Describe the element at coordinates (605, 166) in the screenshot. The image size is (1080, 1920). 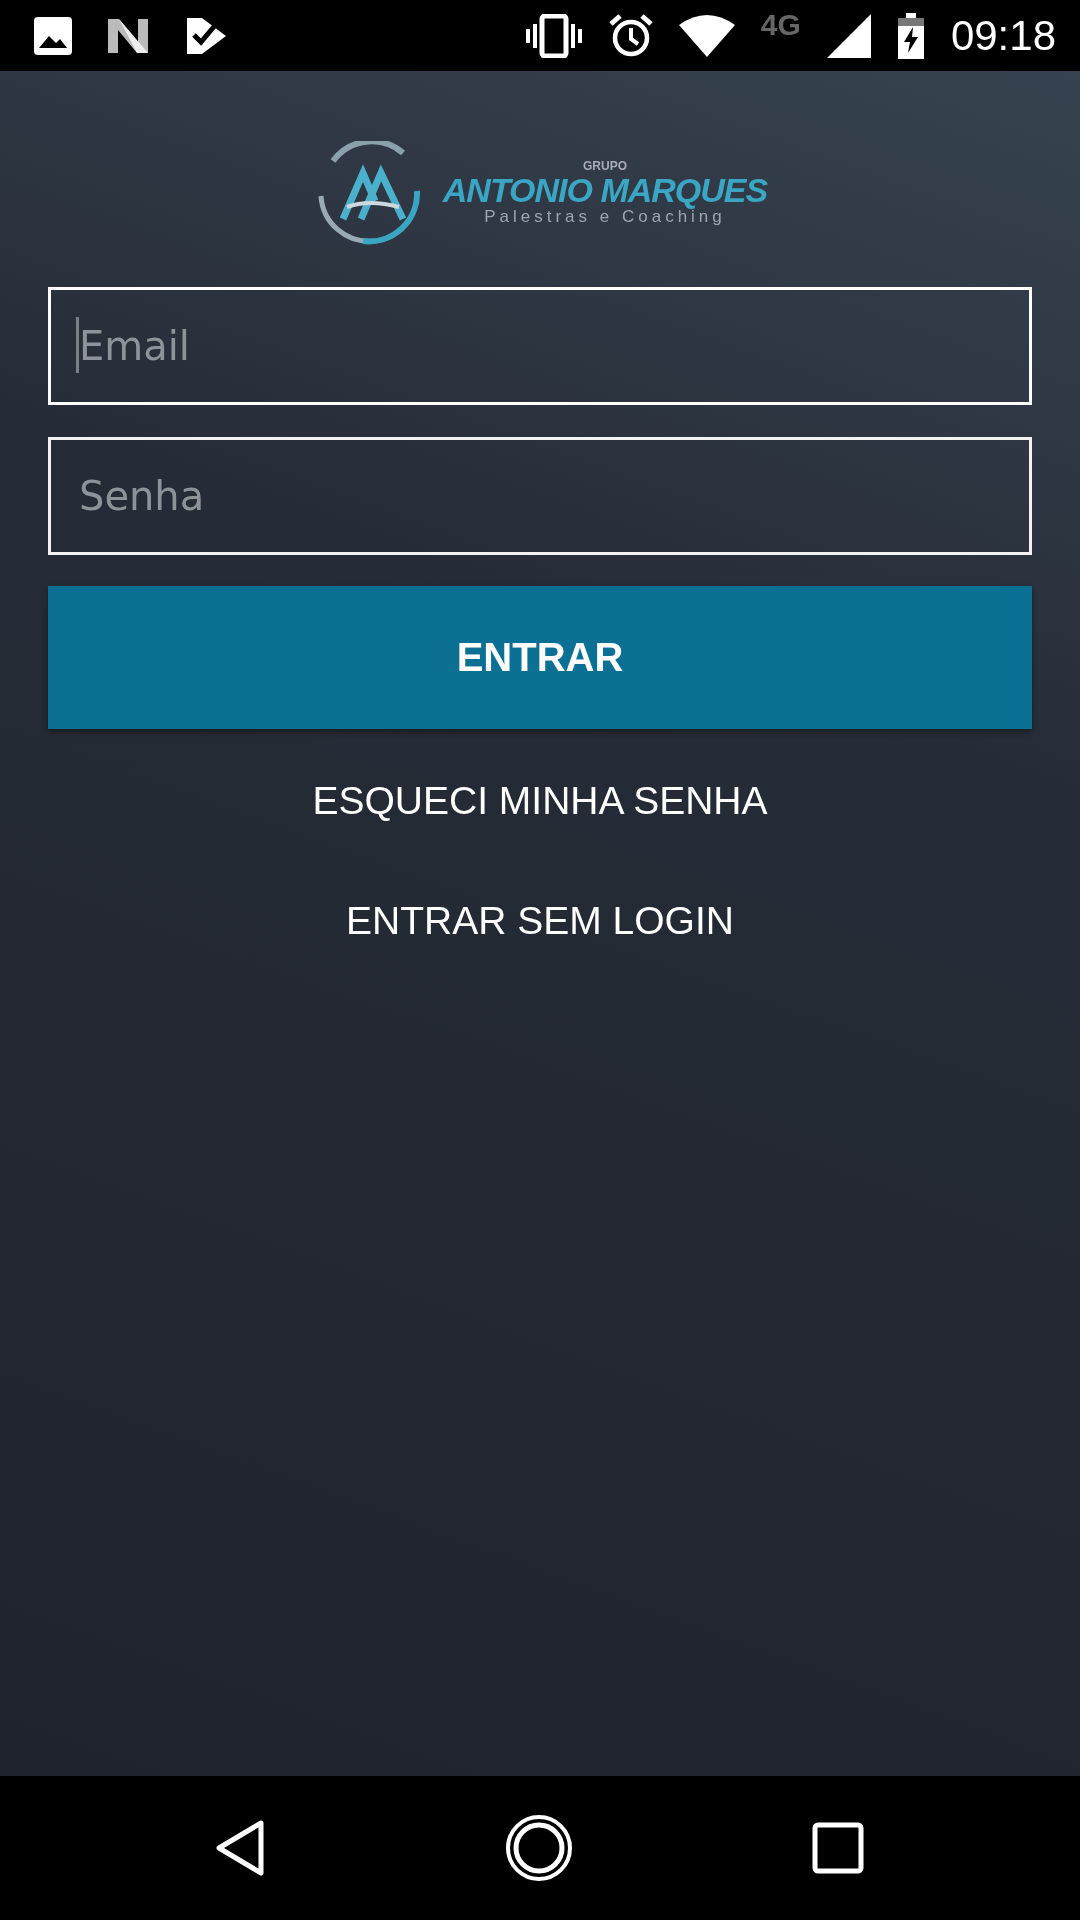
I see `logo-group-text: GRUPO` at that location.